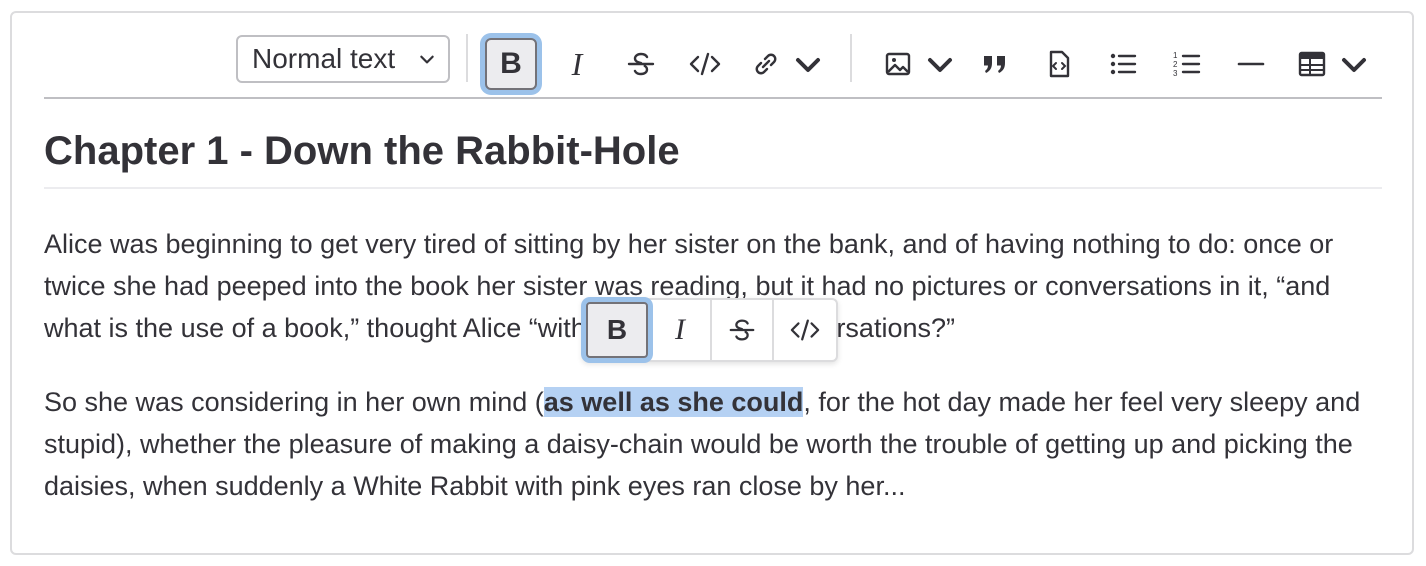 The width and height of the screenshot is (1426, 566). Describe the element at coordinates (1175, 73) in the screenshot. I see `svg-text: 3` at that location.